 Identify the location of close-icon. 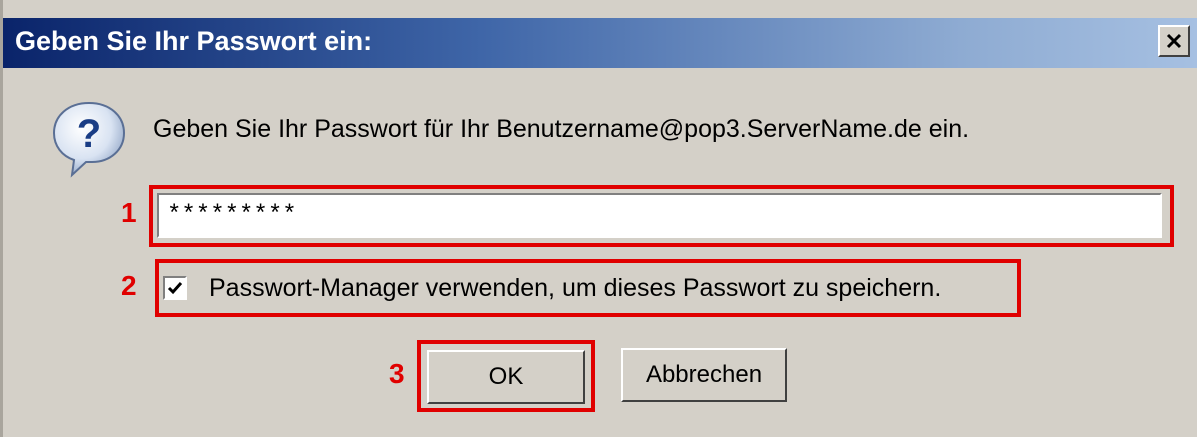
(1174, 41).